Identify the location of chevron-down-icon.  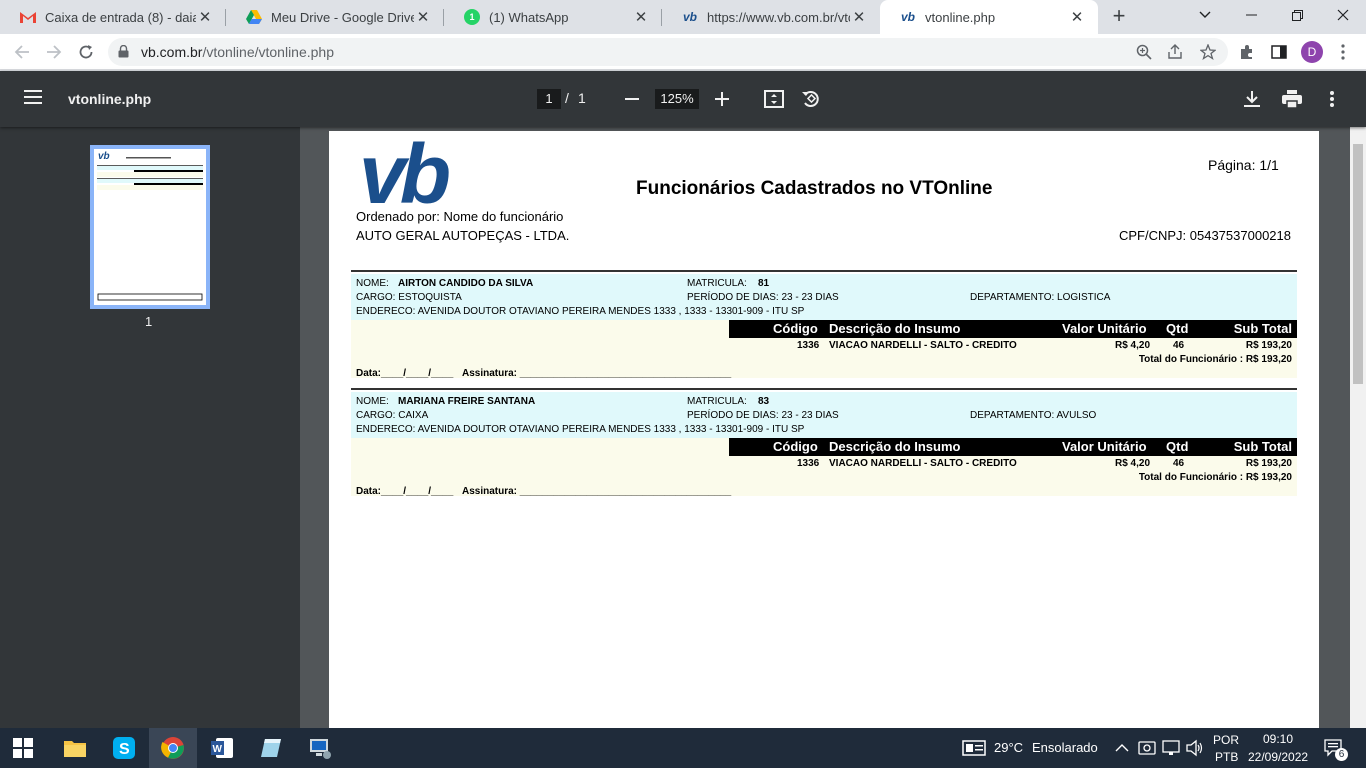
(1205, 14).